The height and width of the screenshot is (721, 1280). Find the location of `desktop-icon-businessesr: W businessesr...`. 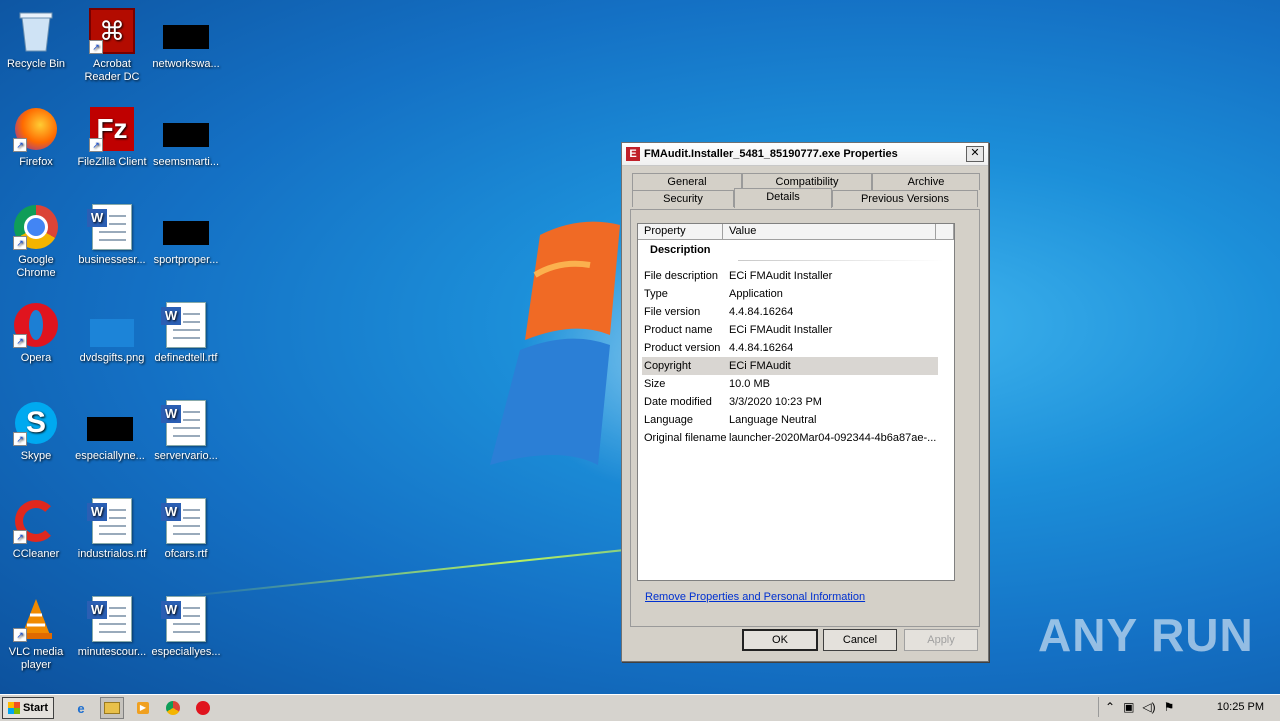

desktop-icon-businessesr: W businessesr... is located at coordinates (112, 235).